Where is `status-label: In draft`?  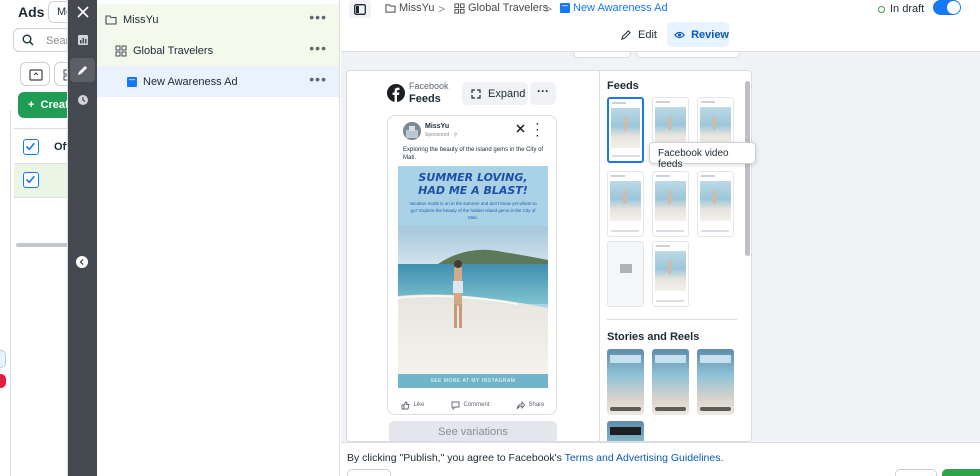
status-label: In draft is located at coordinates (907, 9).